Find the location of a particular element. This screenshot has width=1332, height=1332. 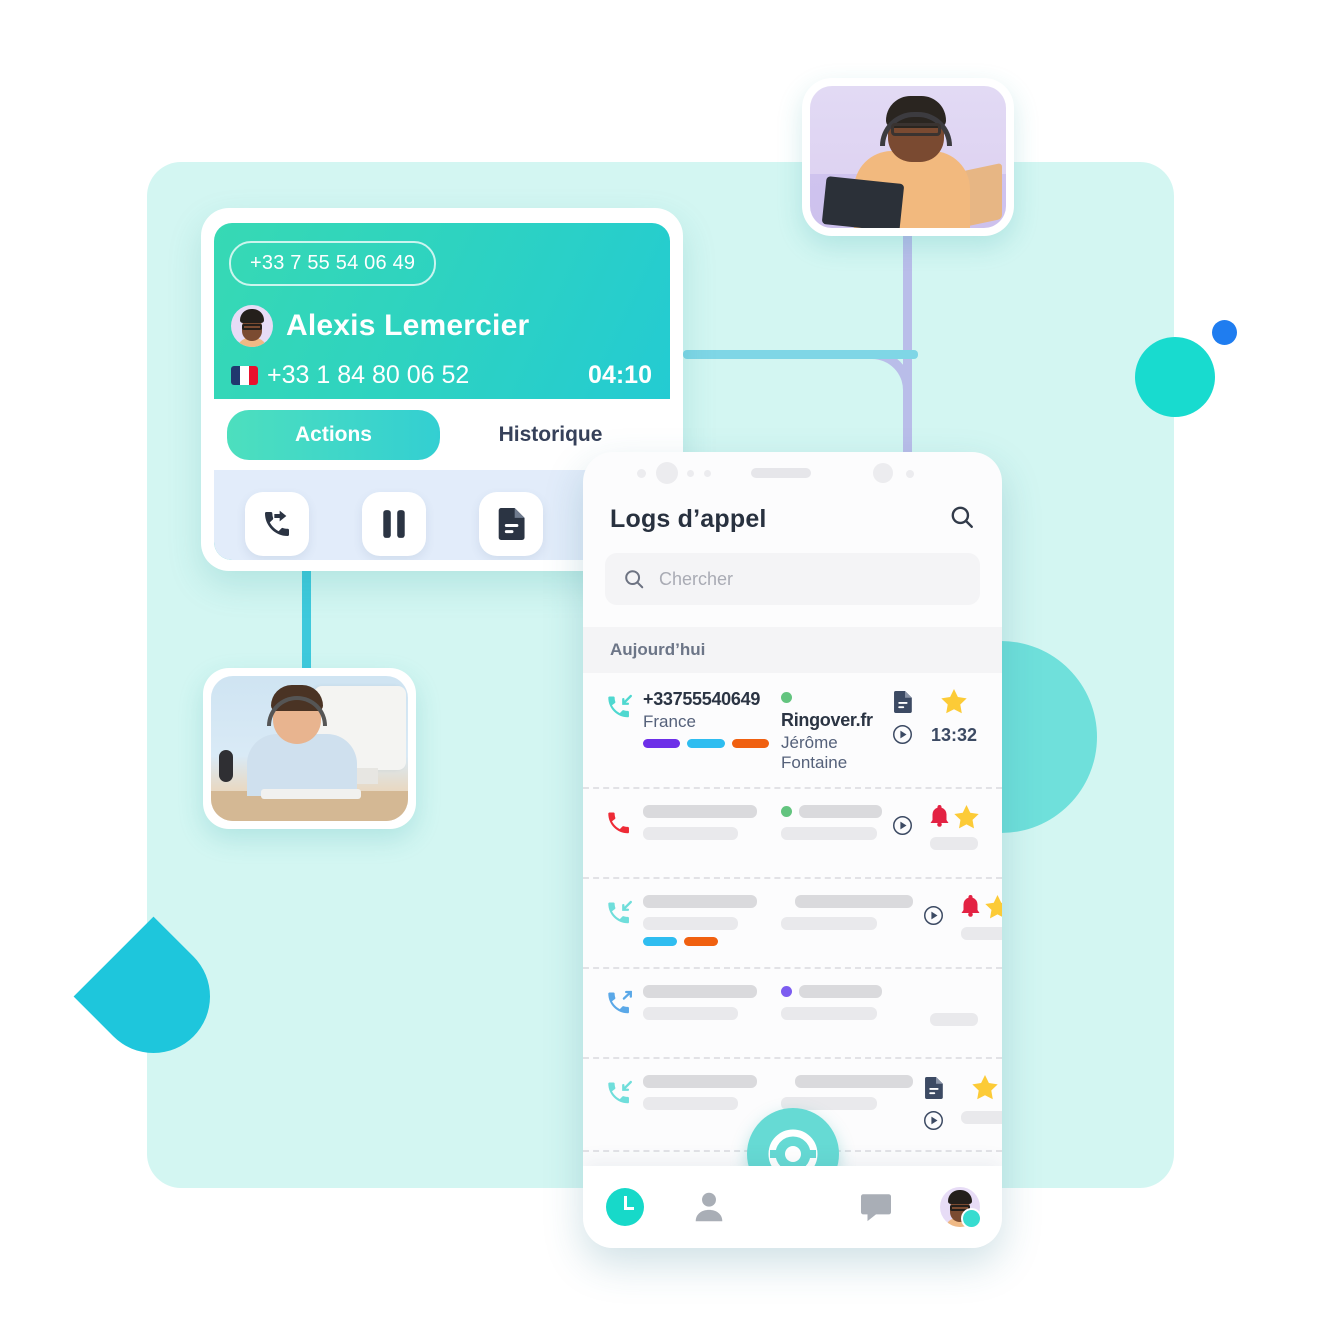

agent-photo-top is located at coordinates (908, 157).